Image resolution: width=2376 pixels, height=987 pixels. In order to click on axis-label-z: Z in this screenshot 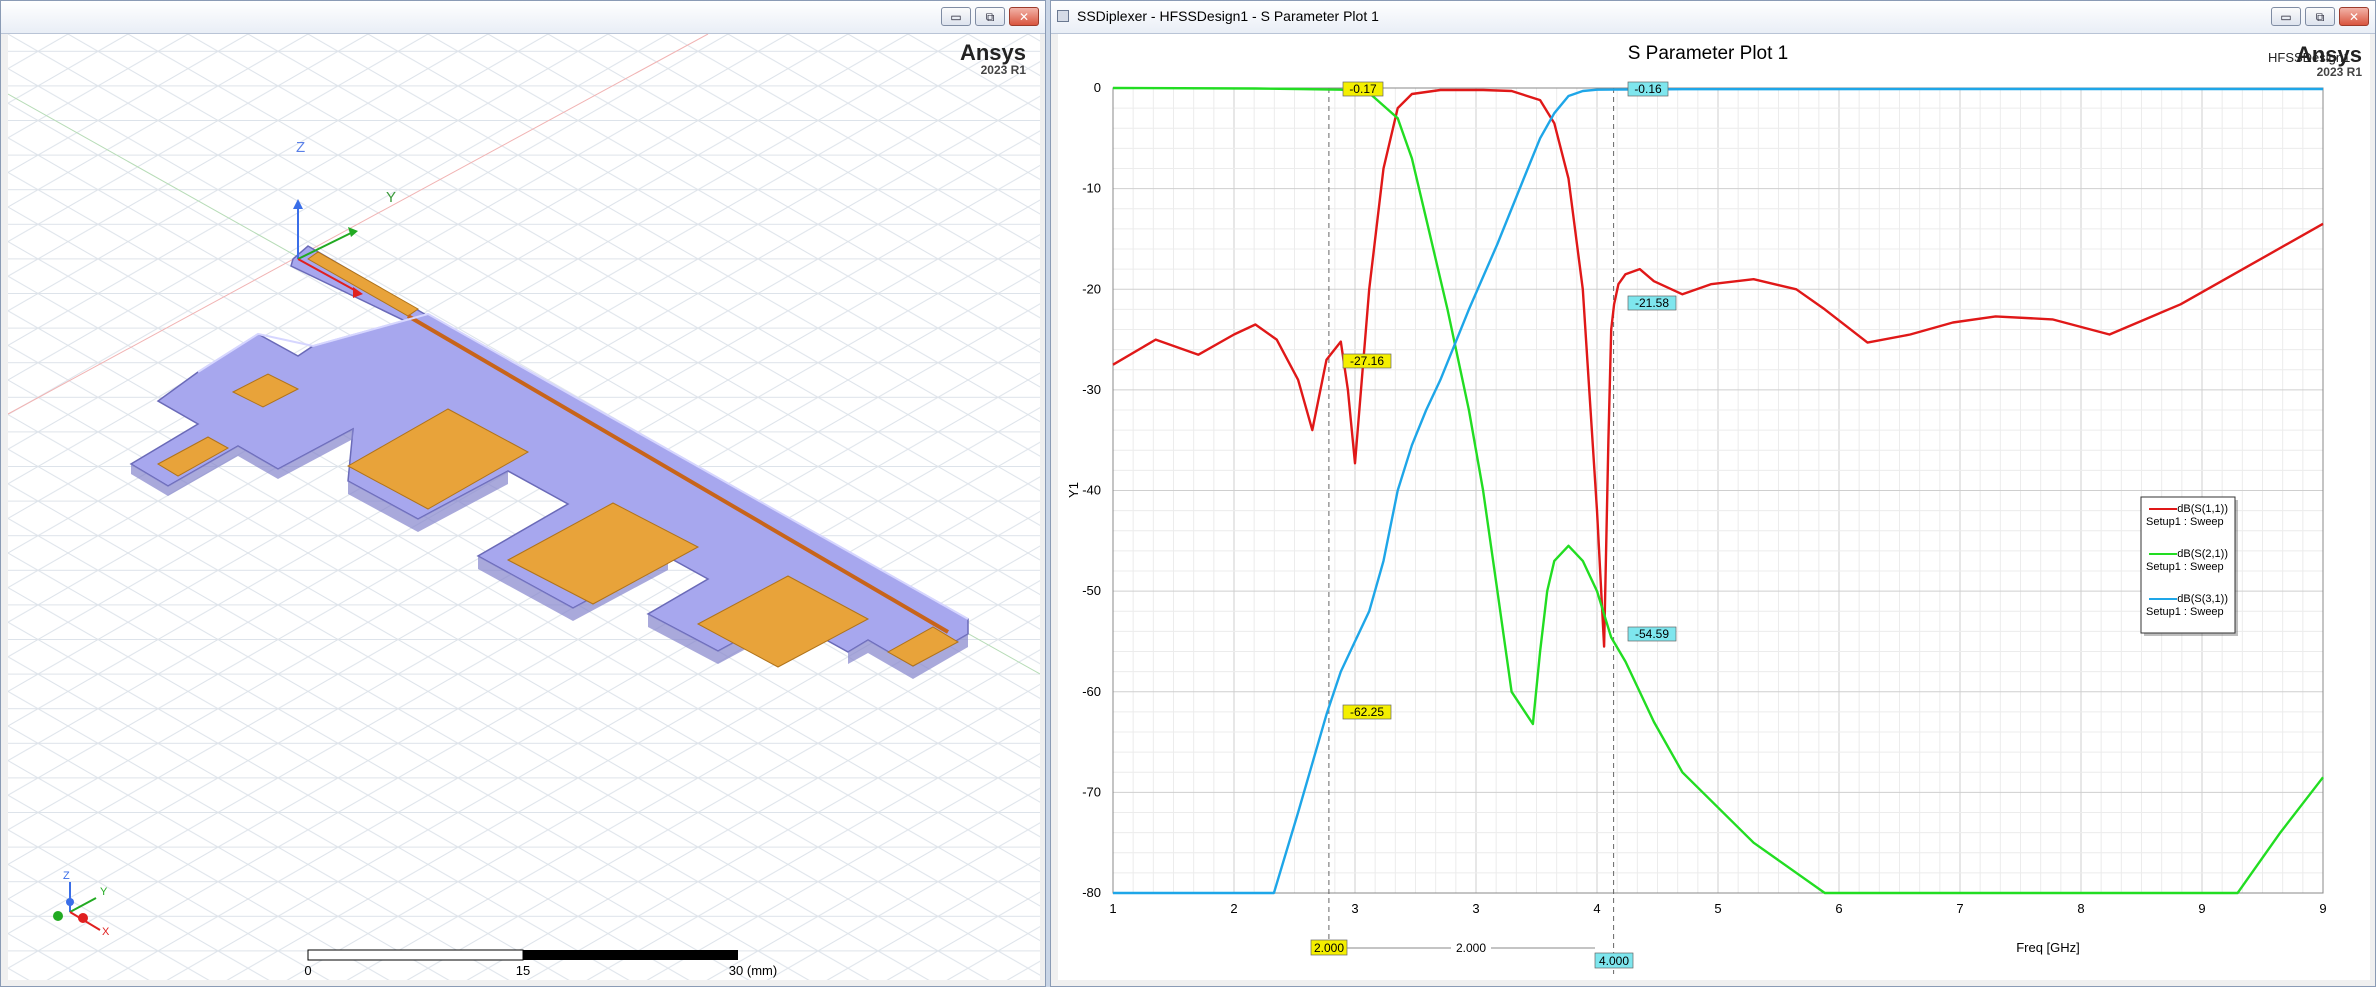, I will do `click(301, 147)`.